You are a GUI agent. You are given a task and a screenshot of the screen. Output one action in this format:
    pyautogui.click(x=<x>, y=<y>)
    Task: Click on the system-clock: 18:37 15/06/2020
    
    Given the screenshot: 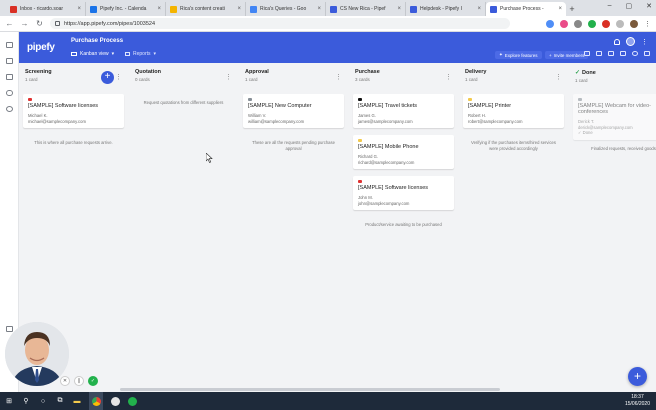 What is the action you would take?
    pyautogui.click(x=637, y=401)
    